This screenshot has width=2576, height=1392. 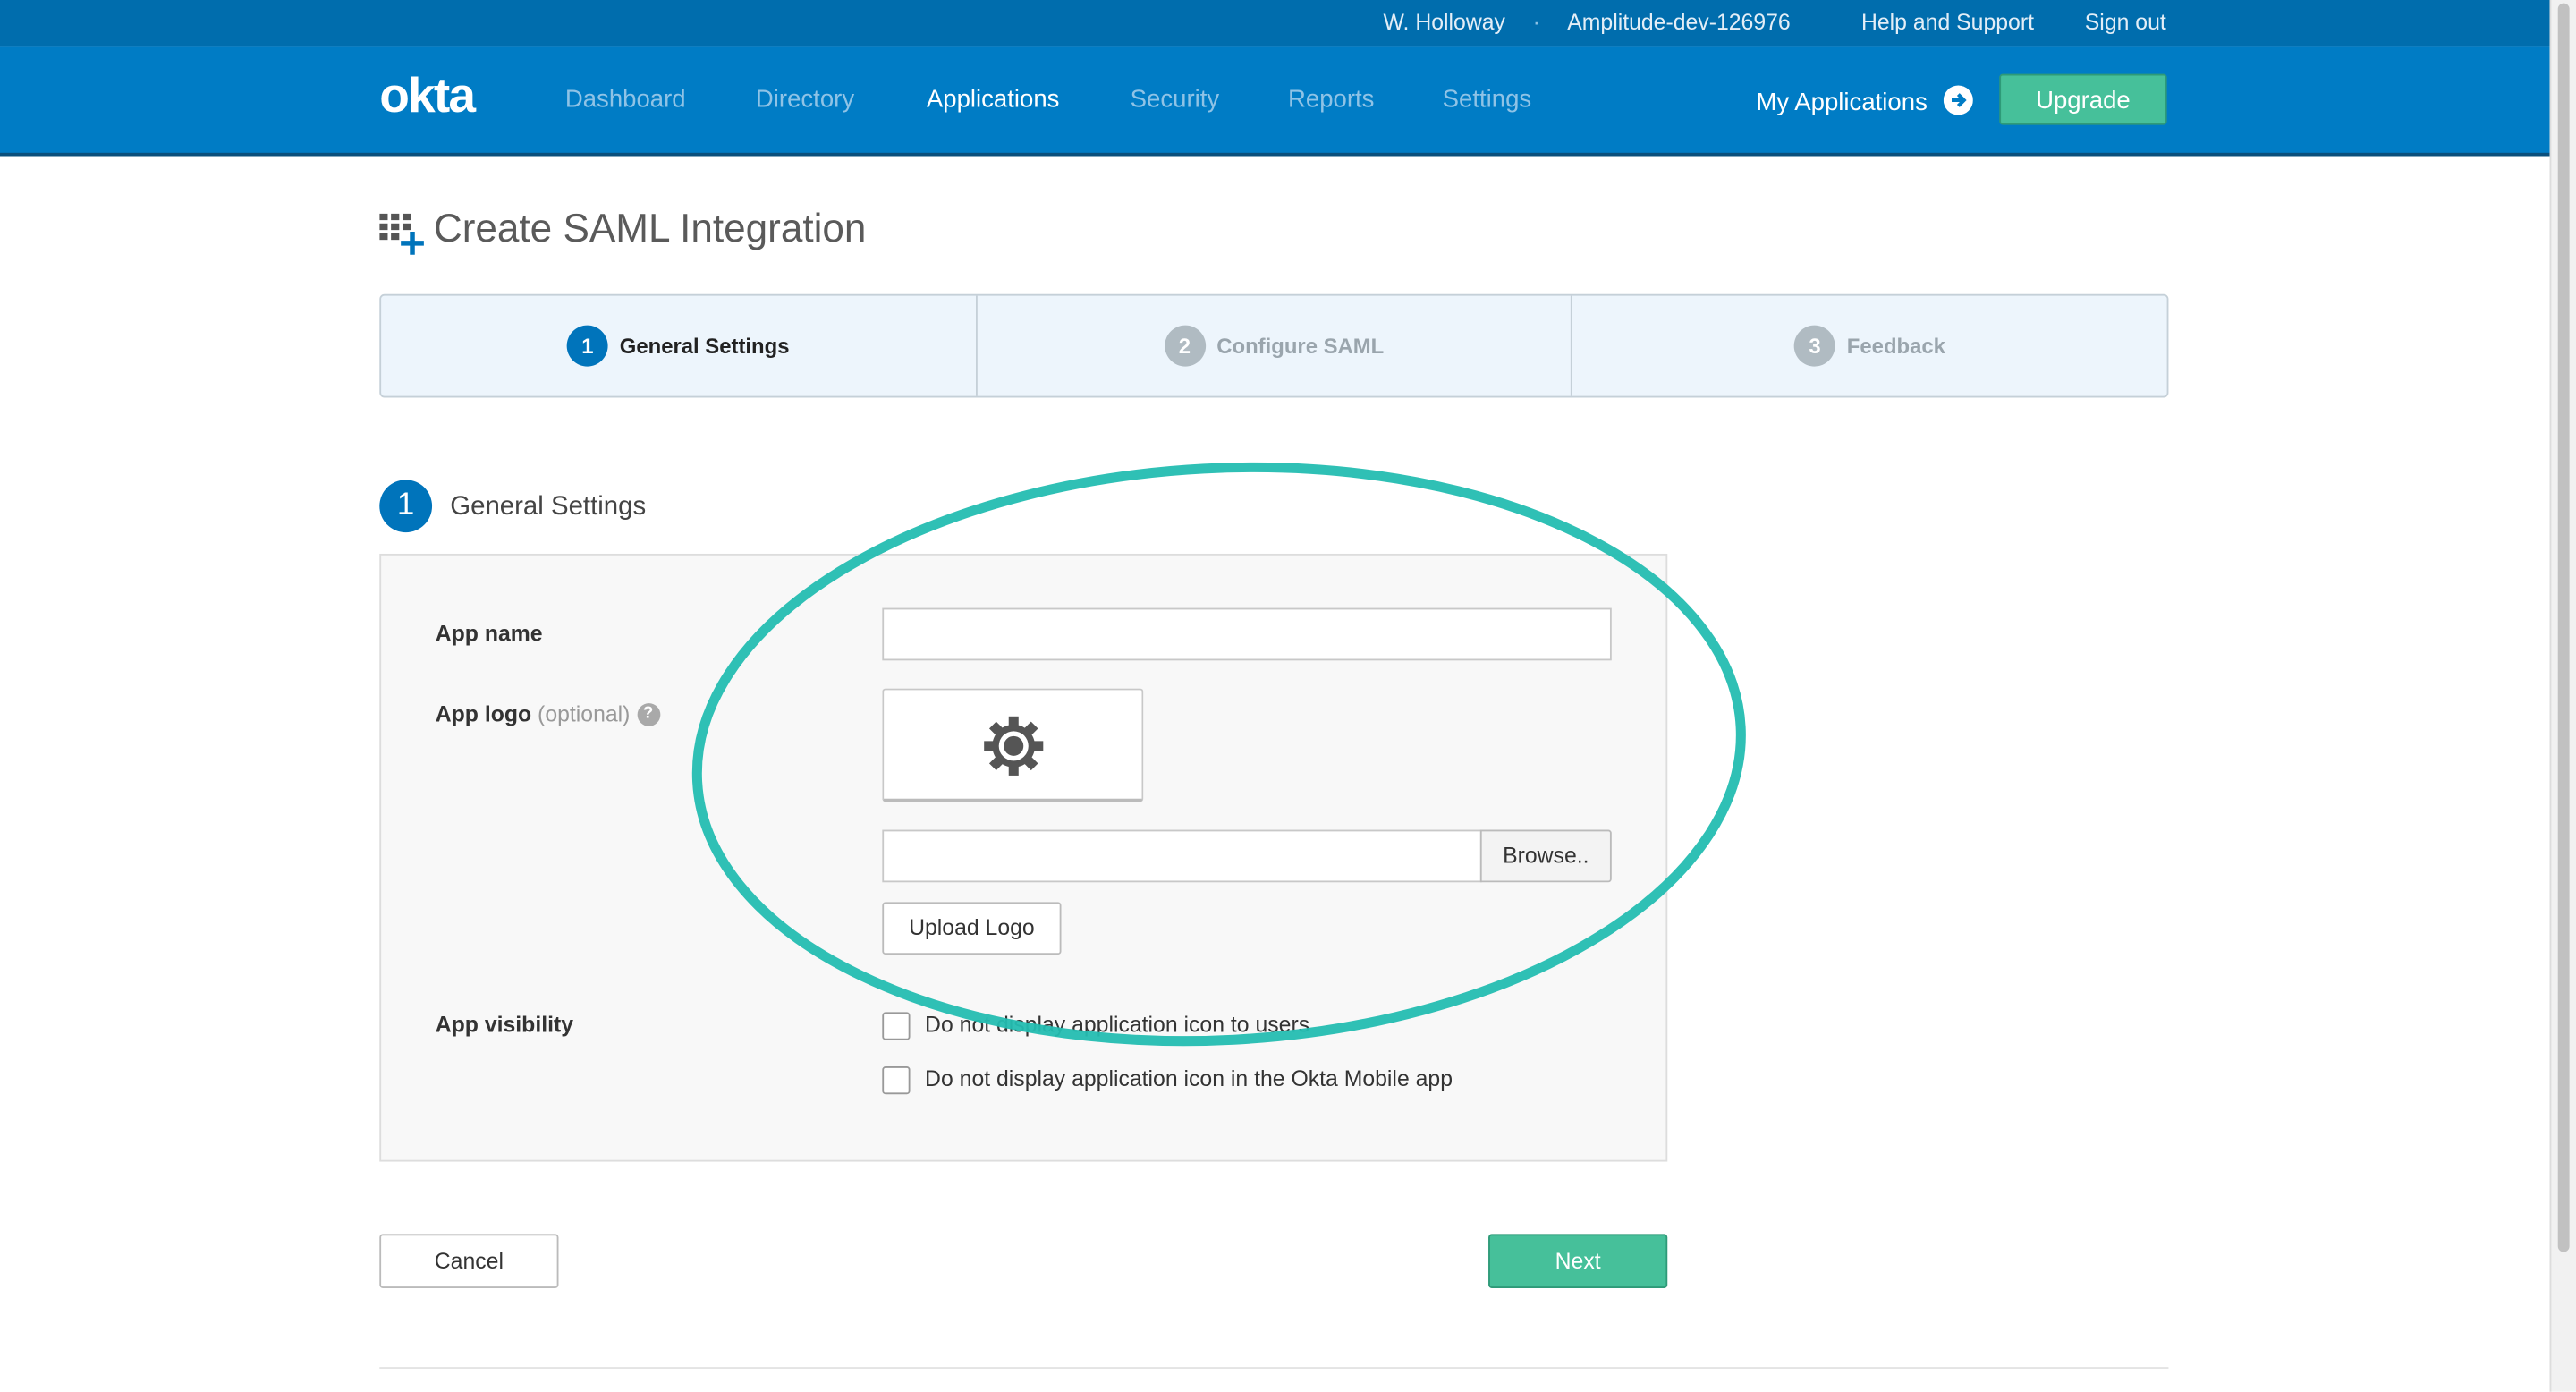 What do you see at coordinates (1247, 634) in the screenshot?
I see `app-name-input` at bounding box center [1247, 634].